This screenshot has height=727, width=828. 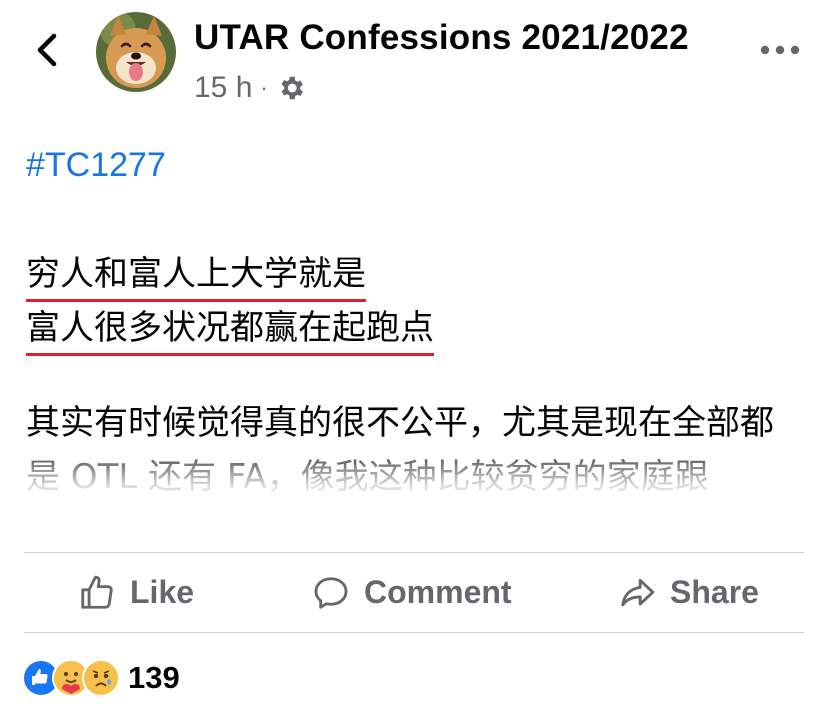 I want to click on page-avatar, so click(x=136, y=52).